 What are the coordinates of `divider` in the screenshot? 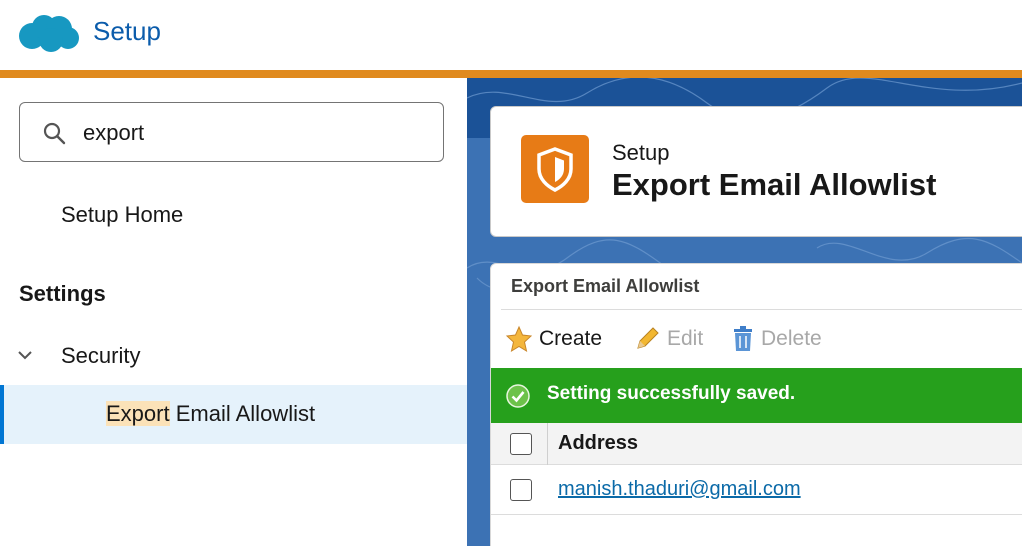 It's located at (761, 309).